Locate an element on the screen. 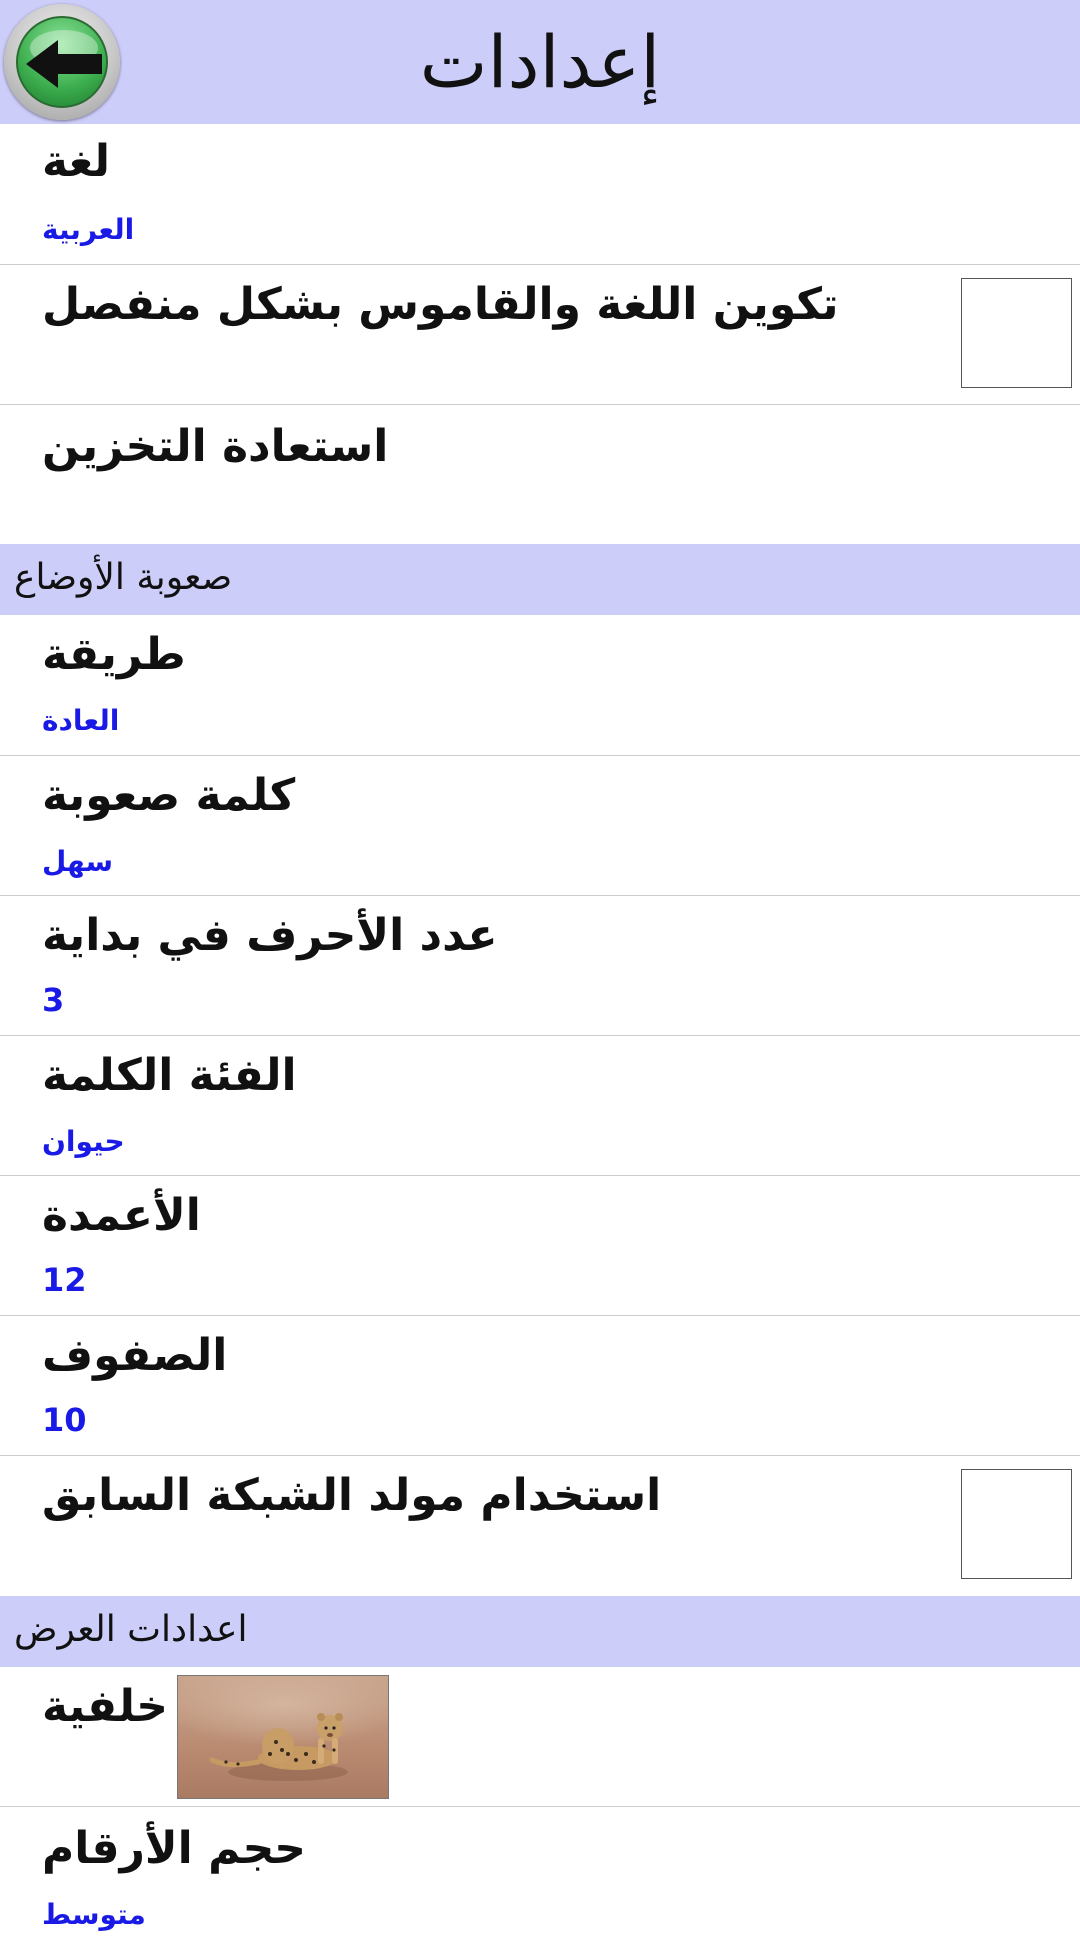 Image resolution: width=1080 pixels, height=1947 pixels. setting-value: 3 is located at coordinates (53, 1000).